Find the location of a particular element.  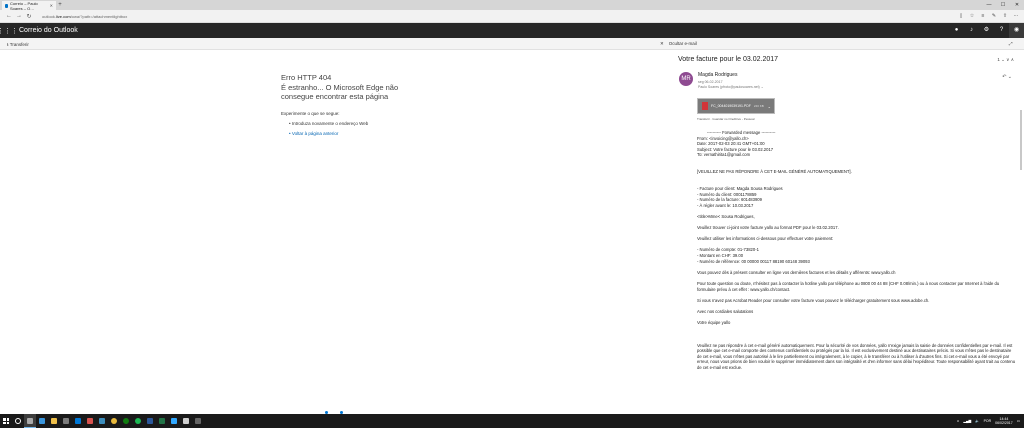

photoshop-icon is located at coordinates (174, 421).